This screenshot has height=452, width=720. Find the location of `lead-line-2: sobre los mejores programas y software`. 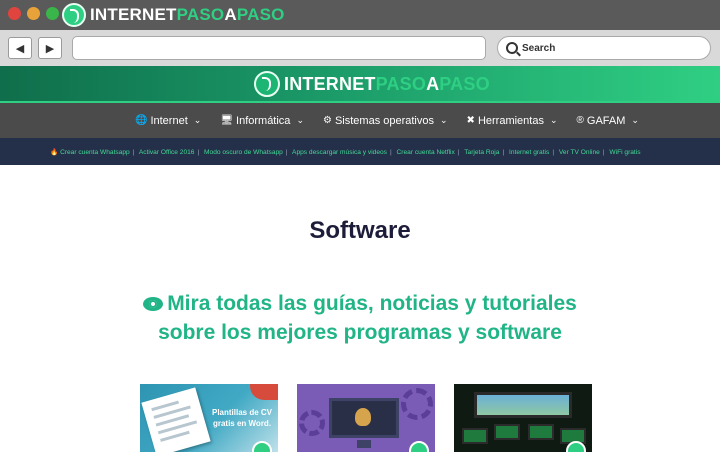

lead-line-2: sobre los mejores programas y software is located at coordinates (360, 332).